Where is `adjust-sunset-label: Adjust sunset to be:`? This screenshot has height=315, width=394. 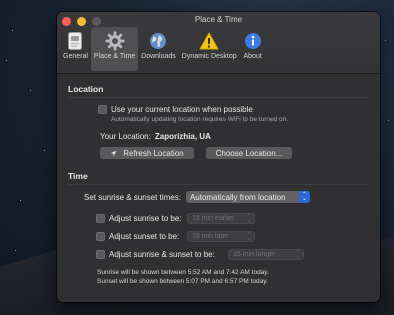 adjust-sunset-label: Adjust sunset to be: is located at coordinates (144, 236).